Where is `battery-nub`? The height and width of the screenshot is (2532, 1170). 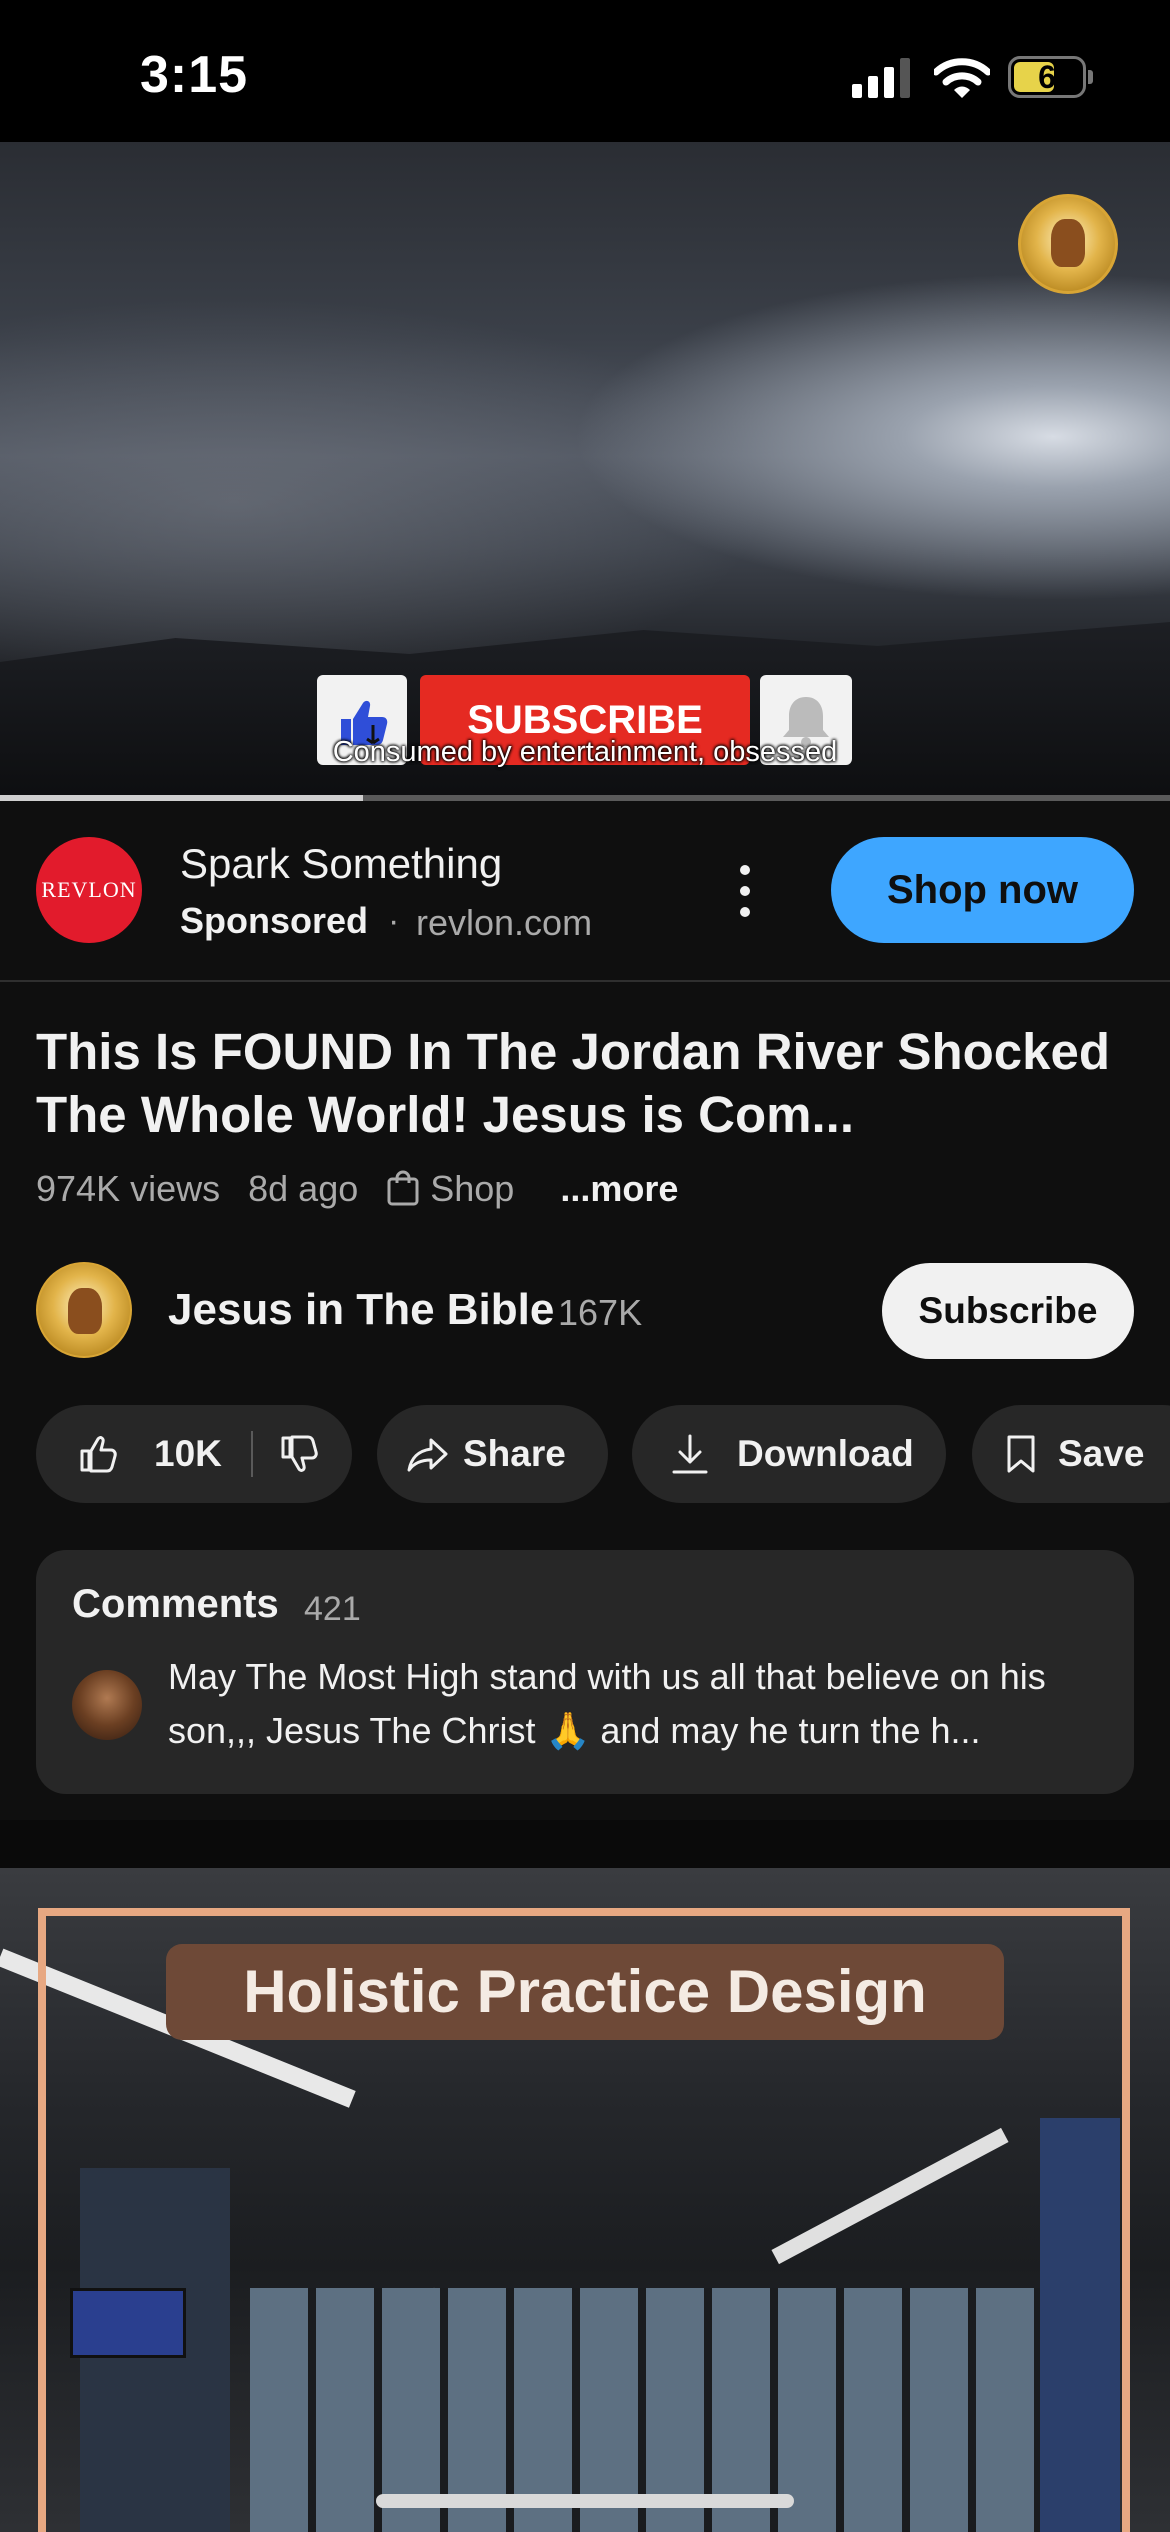 battery-nub is located at coordinates (1090, 77).